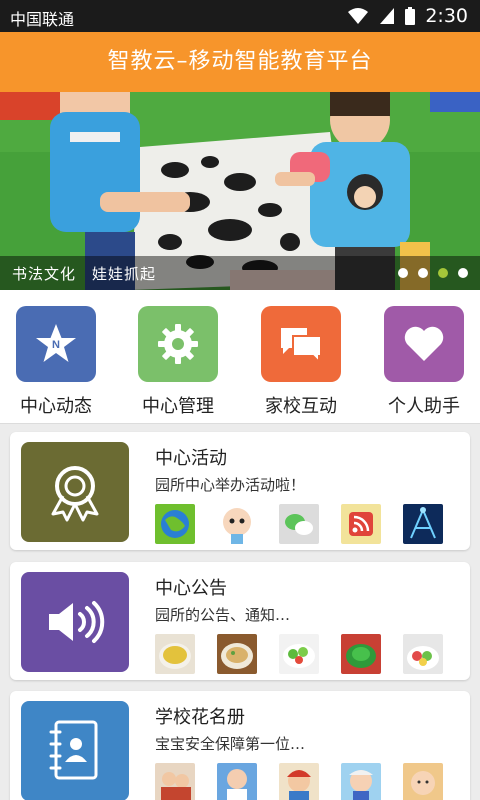  Describe the element at coordinates (75, 750) in the screenshot. I see `contact-book-icon` at that location.